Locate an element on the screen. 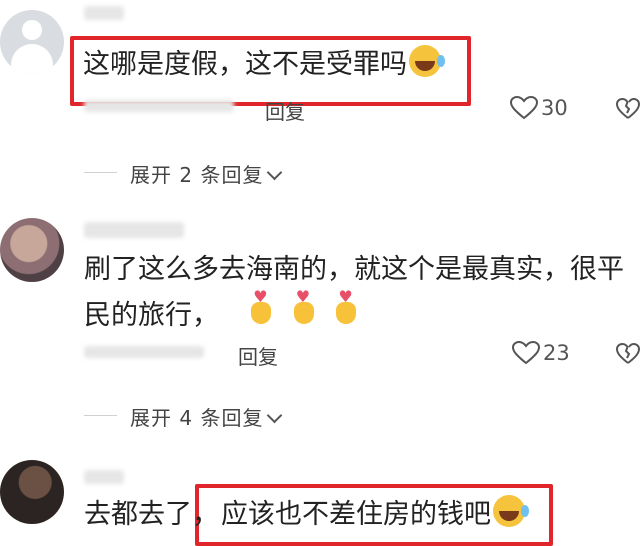 This screenshot has height=546, width=643. like-count: 23 is located at coordinates (556, 353).